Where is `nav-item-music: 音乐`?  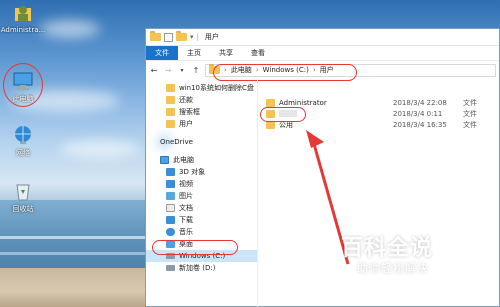 nav-item-music: 音乐 is located at coordinates (201, 232).